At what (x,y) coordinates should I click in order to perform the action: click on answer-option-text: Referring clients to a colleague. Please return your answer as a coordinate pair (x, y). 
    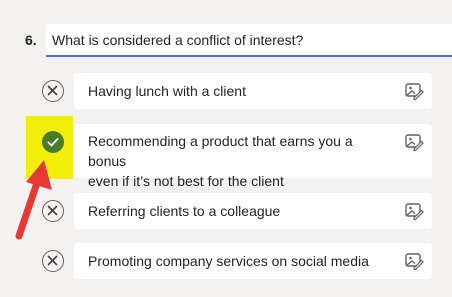
    Looking at the image, I should click on (184, 211).